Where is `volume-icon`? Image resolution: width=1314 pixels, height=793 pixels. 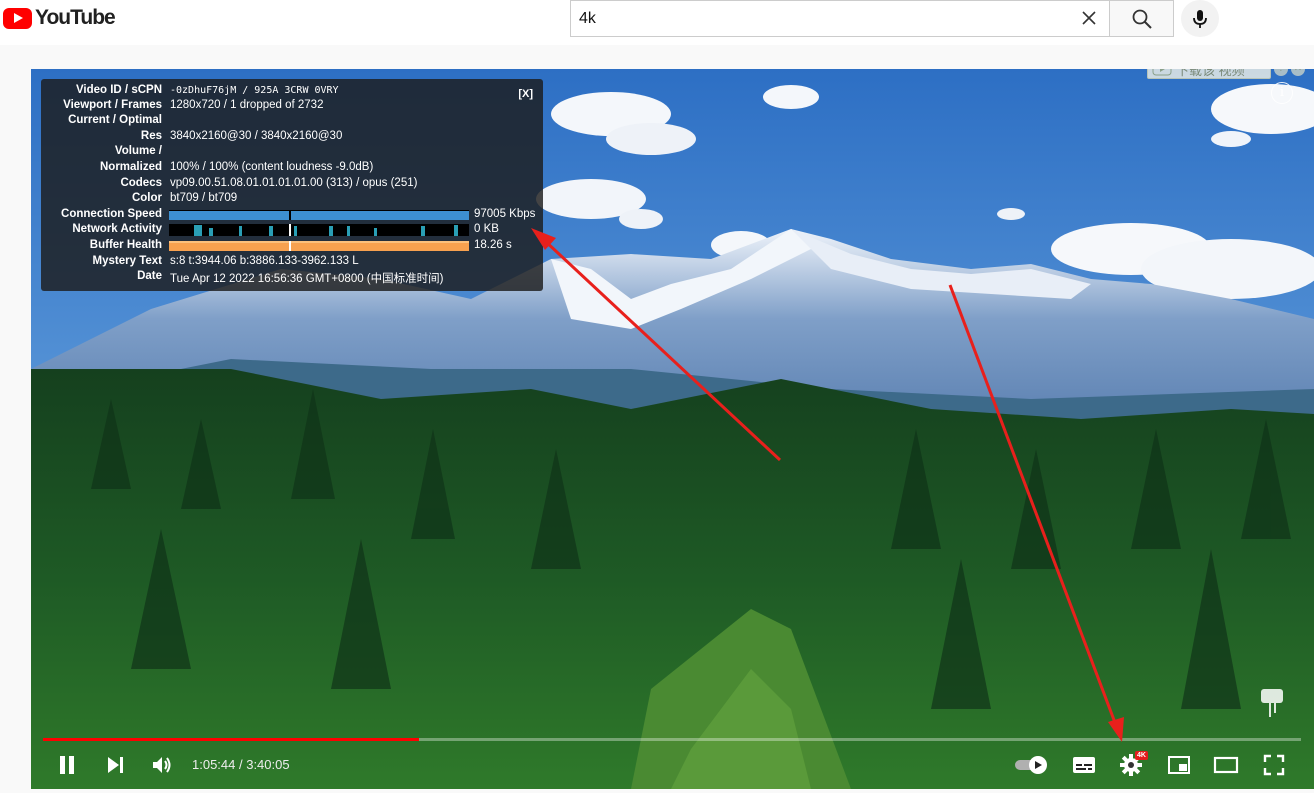 volume-icon is located at coordinates (162, 765).